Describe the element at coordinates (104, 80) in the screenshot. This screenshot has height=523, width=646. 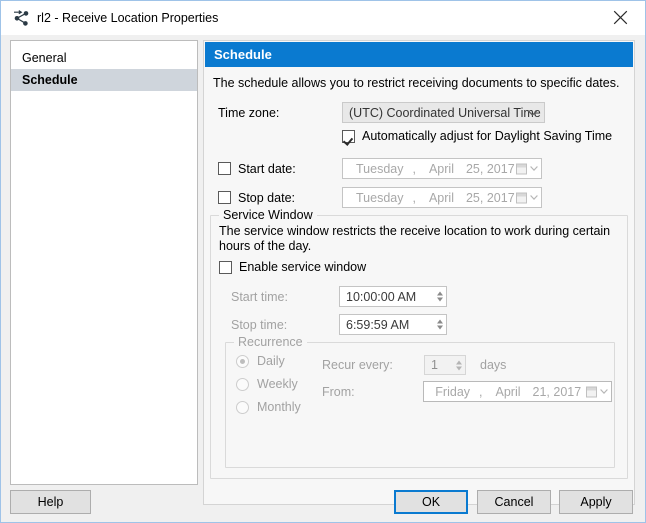
I see `sidebar-item-schedule: Schedule` at that location.